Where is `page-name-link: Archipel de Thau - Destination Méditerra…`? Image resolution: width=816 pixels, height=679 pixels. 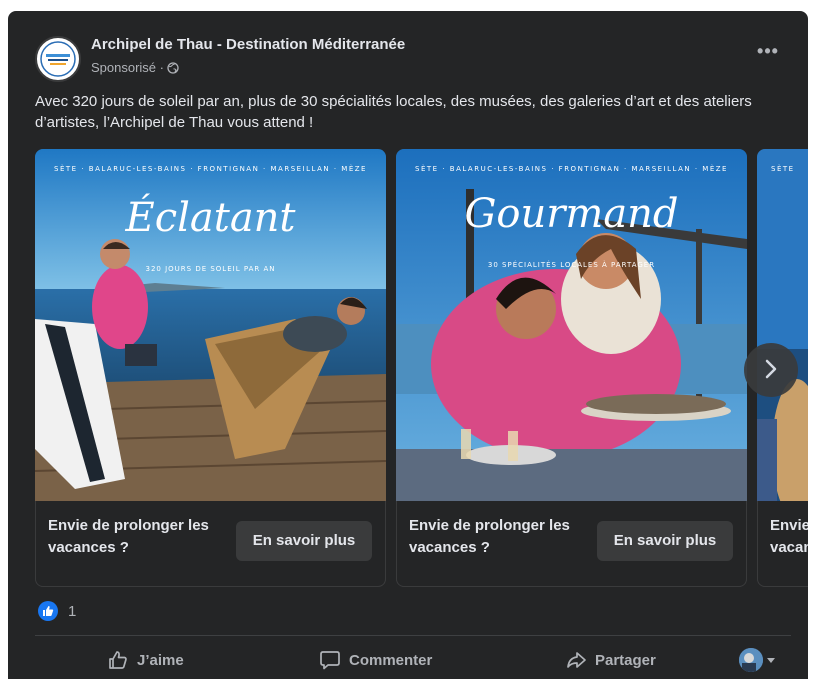 page-name-link: Archipel de Thau - Destination Méditerra… is located at coordinates (248, 44).